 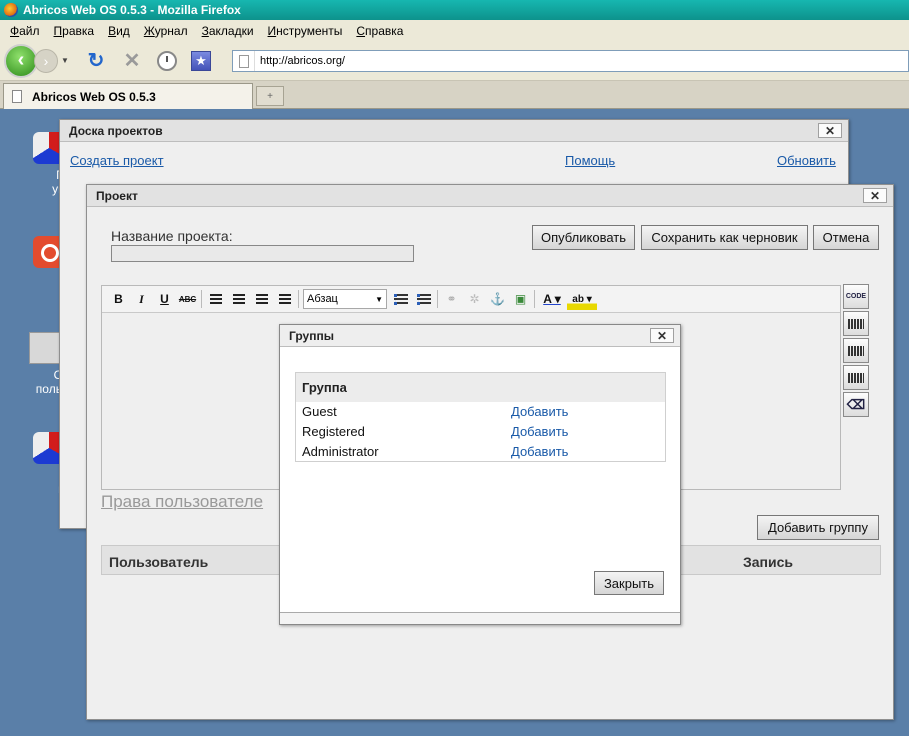 I want to click on new-tab-icon: +, so click(x=270, y=96).